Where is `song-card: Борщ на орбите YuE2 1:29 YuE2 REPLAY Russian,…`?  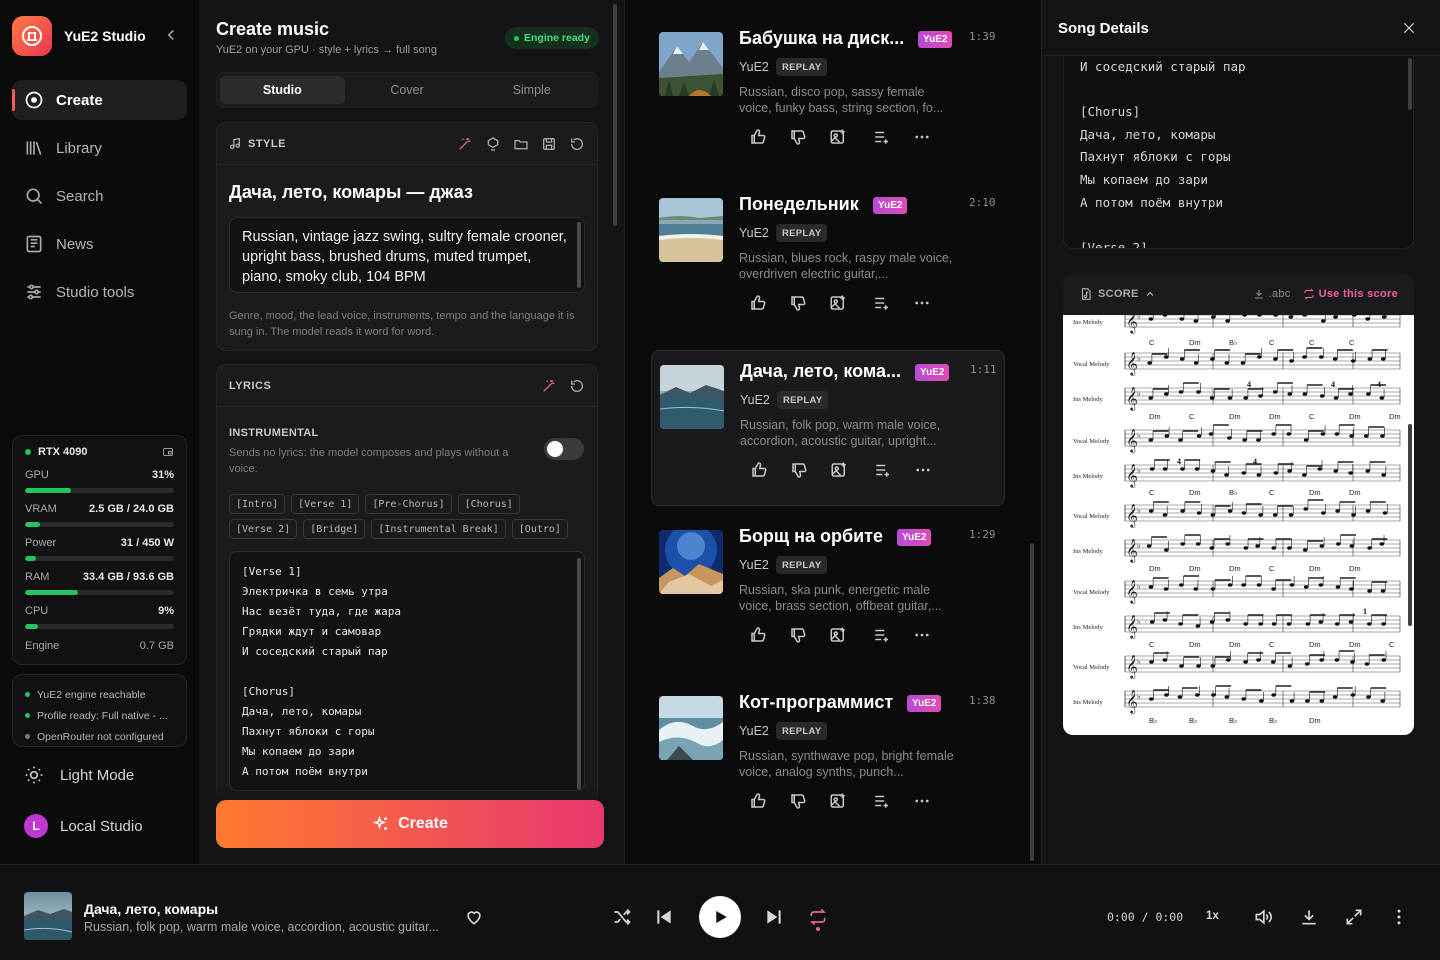
song-card: Борщ на орбите YuE2 1:29 YuE2 REPLAY Russian,… is located at coordinates (828, 594).